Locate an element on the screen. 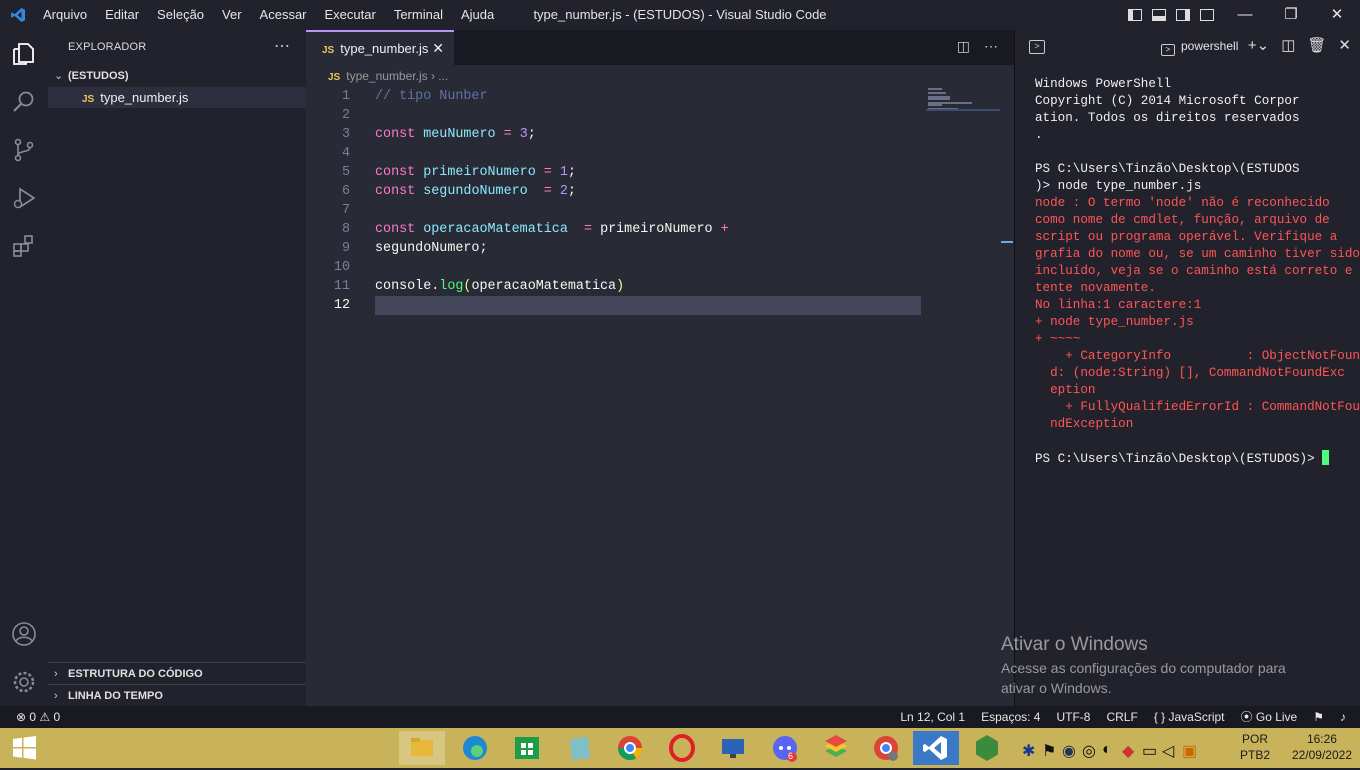 The width and height of the screenshot is (1360, 770). panel-actions: +⌄ ◫ 🗑 ✕ is located at coordinates (1299, 45).